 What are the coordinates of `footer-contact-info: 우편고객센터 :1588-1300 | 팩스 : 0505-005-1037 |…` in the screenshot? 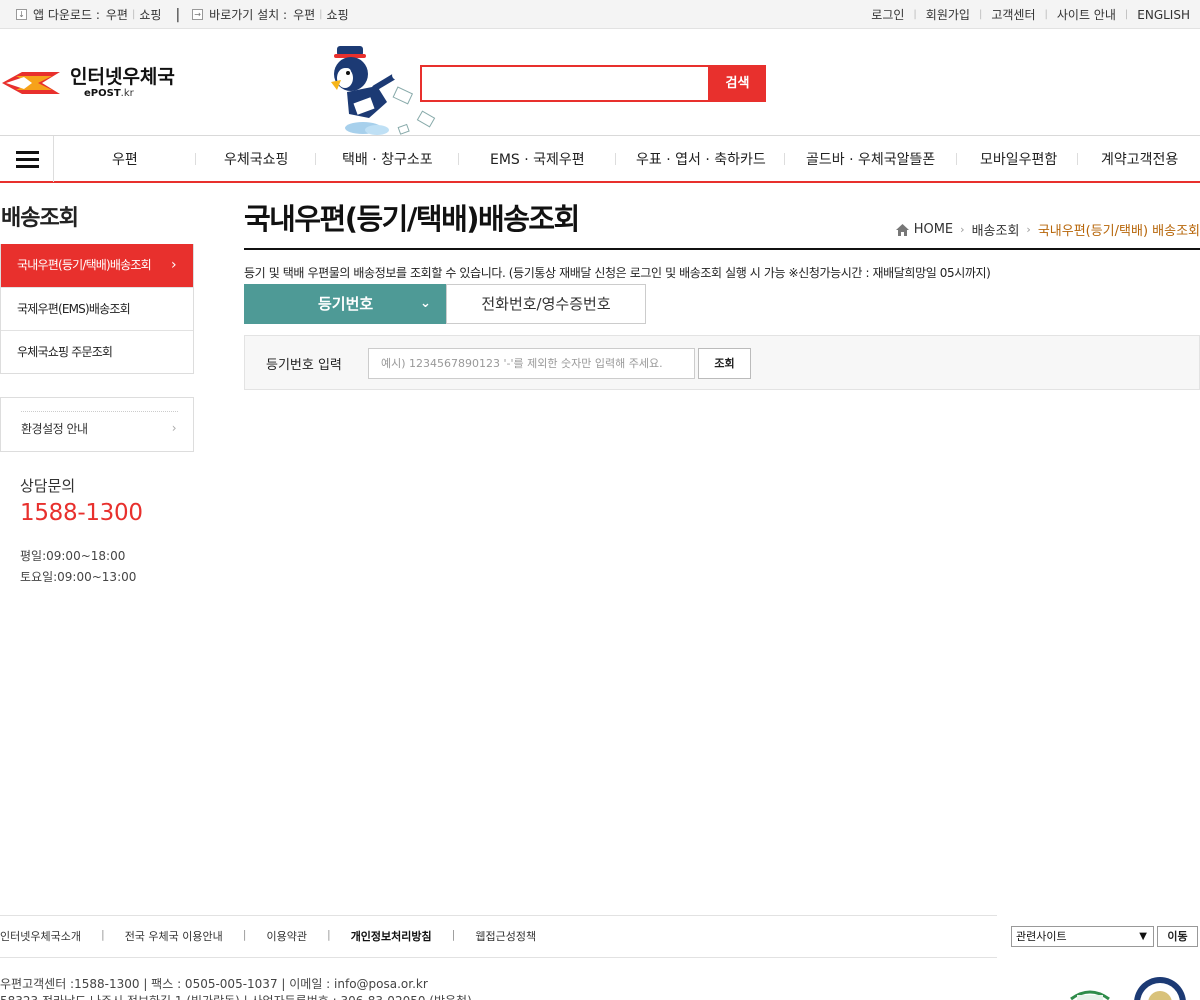 It's located at (214, 984).